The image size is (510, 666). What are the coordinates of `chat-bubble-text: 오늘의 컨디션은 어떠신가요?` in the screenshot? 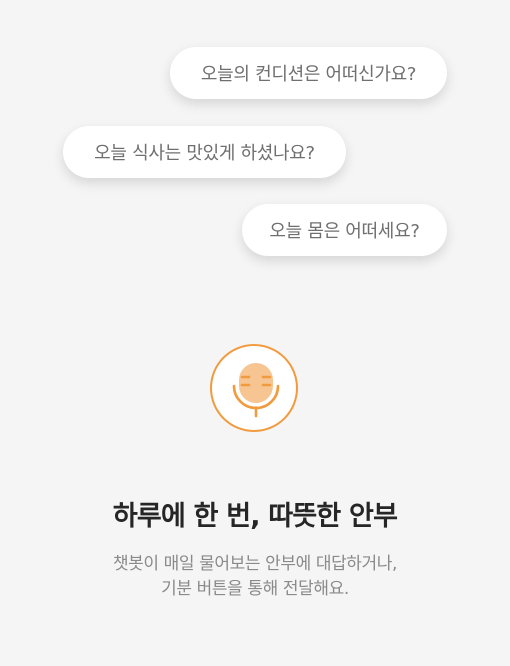 It's located at (308, 74).